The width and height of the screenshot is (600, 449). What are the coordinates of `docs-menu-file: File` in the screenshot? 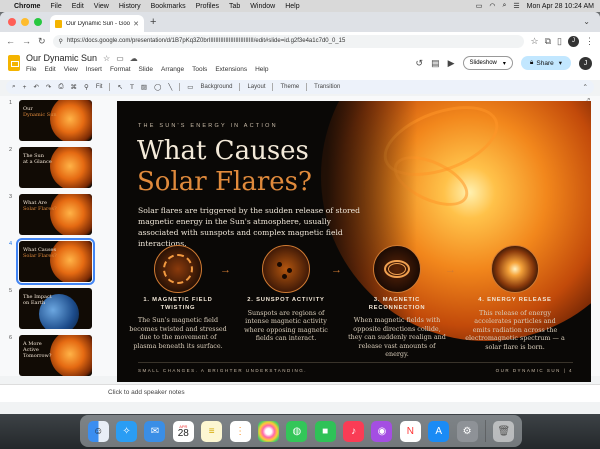 It's located at (31, 69).